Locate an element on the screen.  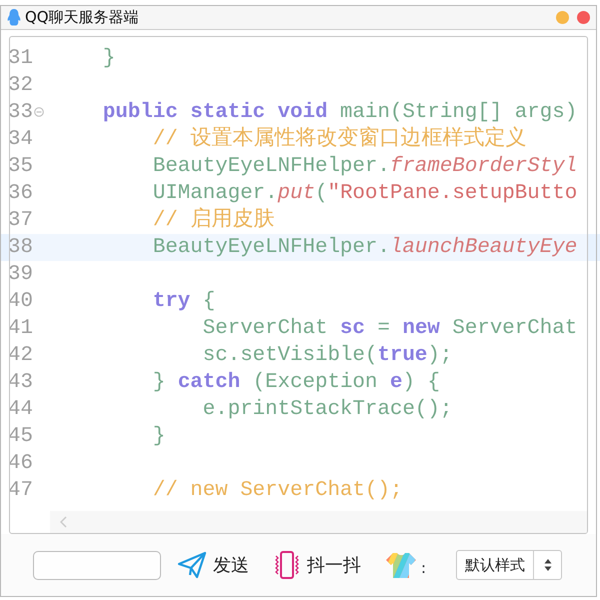
code-line: // 启用皮肤 is located at coordinates (213, 220).